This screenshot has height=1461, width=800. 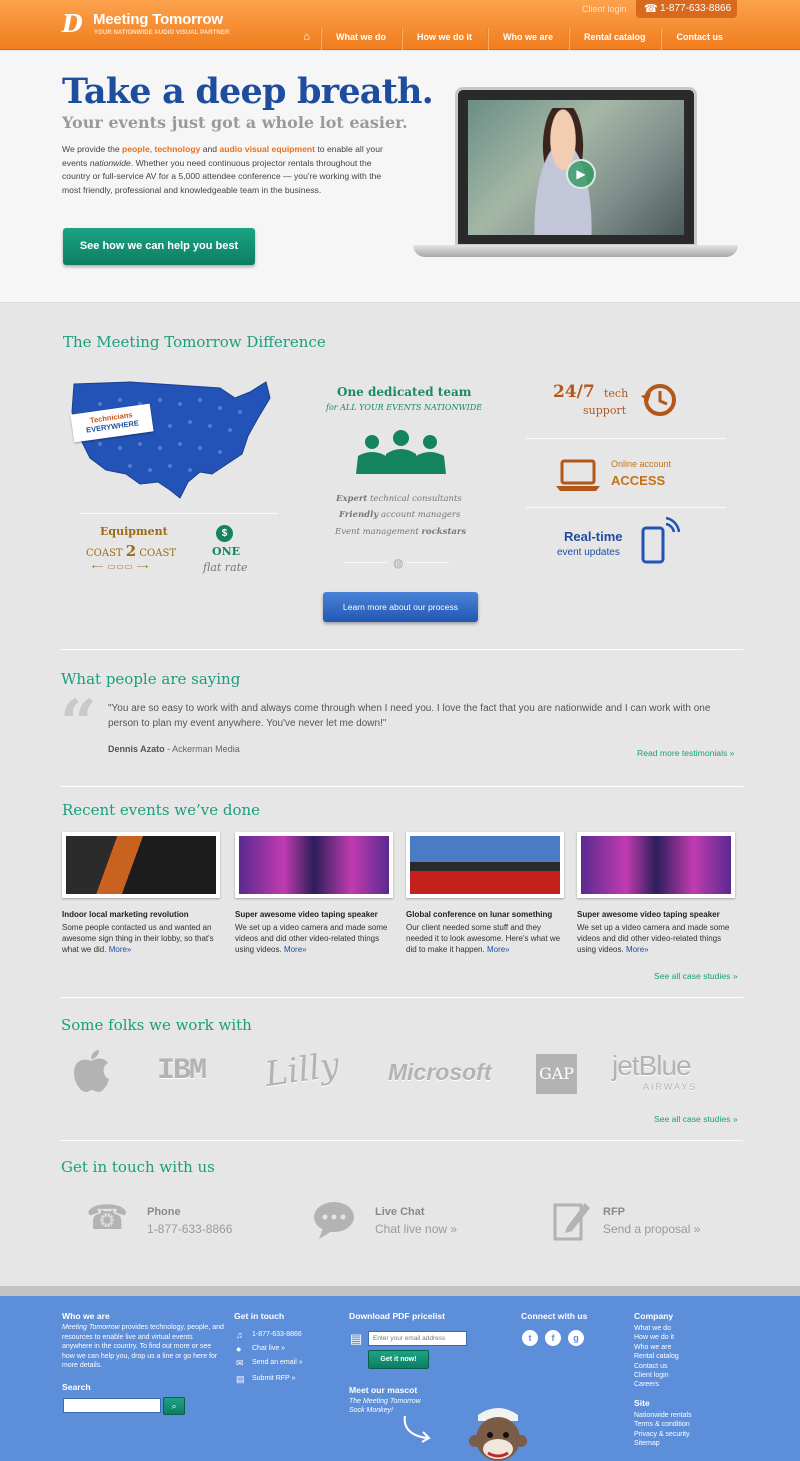 I want to click on home-icon: ⌂, so click(x=306, y=39).